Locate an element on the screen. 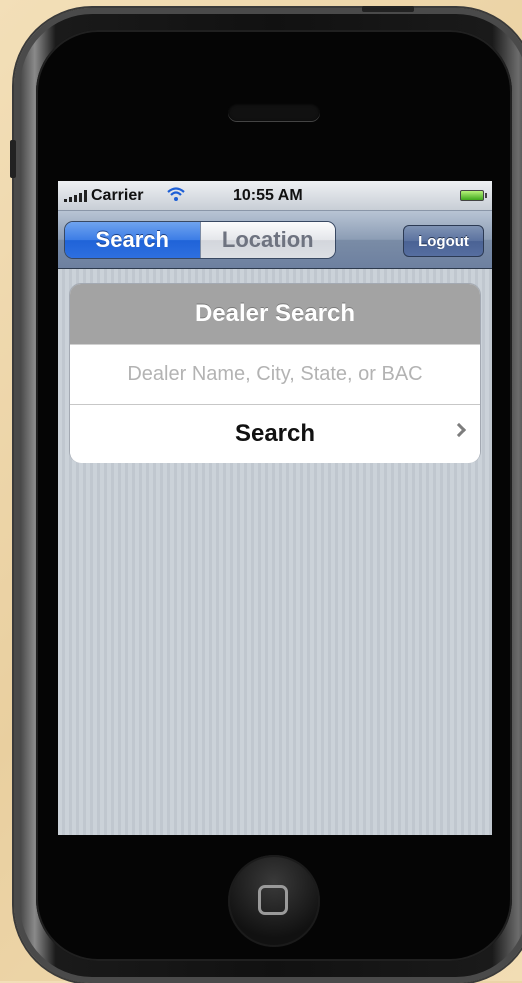  navigation-bar: Search Location Logout is located at coordinates (275, 240).